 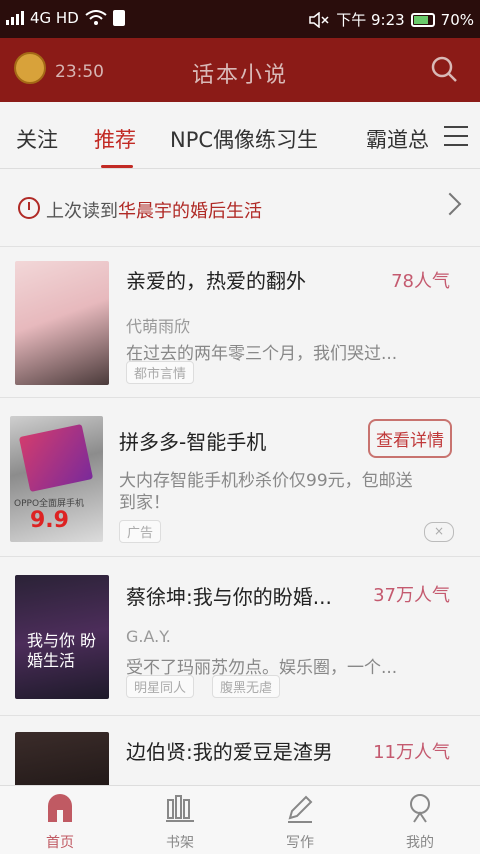 I want to click on book-title: 亲爱的，热爱的翻外, so click(x=216, y=281).